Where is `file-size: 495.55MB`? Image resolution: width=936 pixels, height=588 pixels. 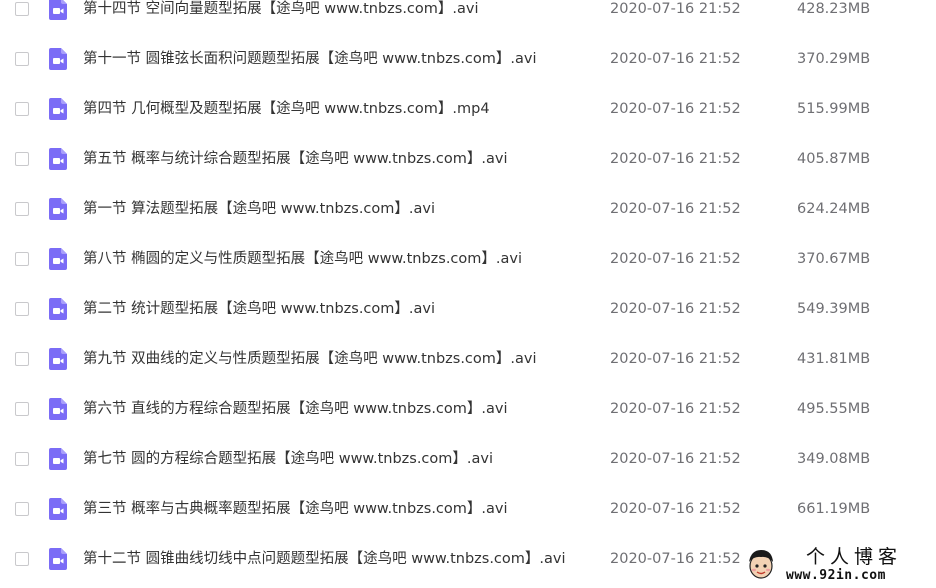
file-size: 495.55MB is located at coordinates (834, 409).